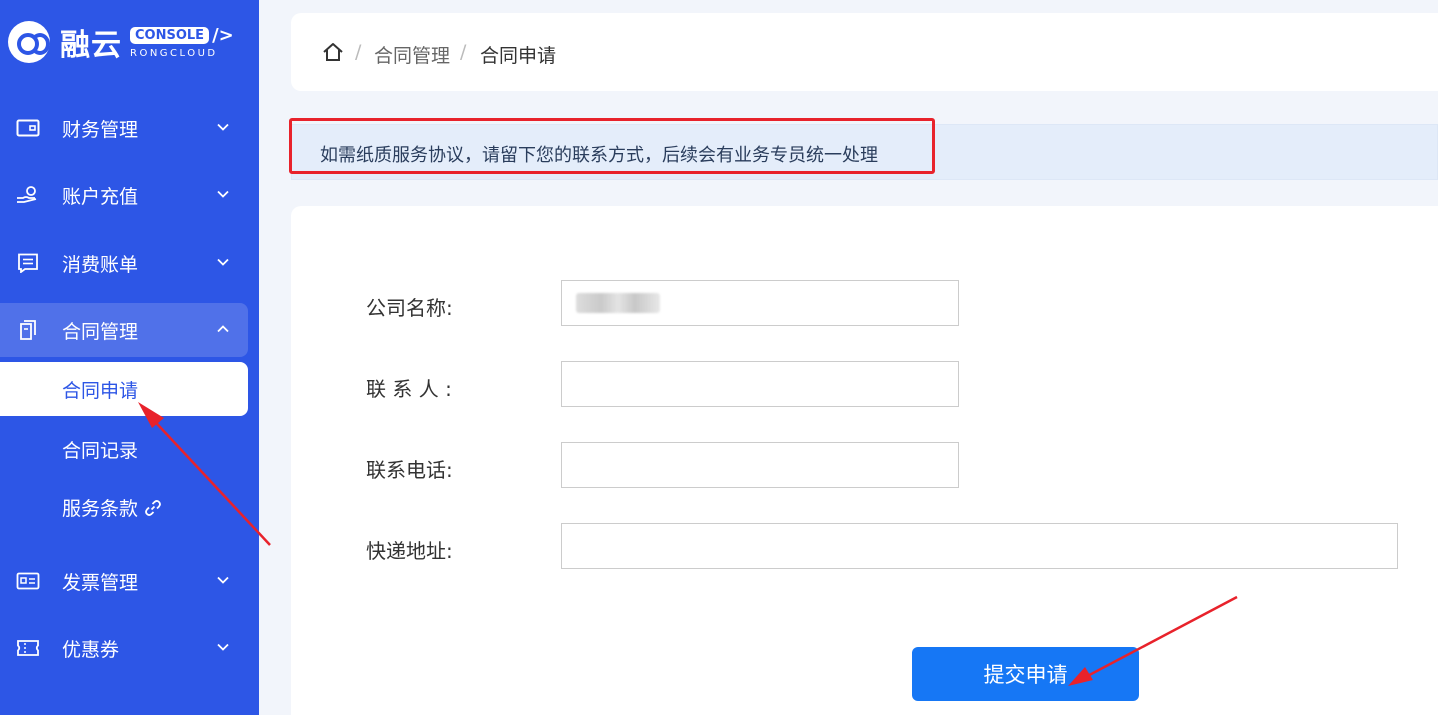 The width and height of the screenshot is (1438, 715). I want to click on sidebar-item-label: 账户充值, so click(100, 196).